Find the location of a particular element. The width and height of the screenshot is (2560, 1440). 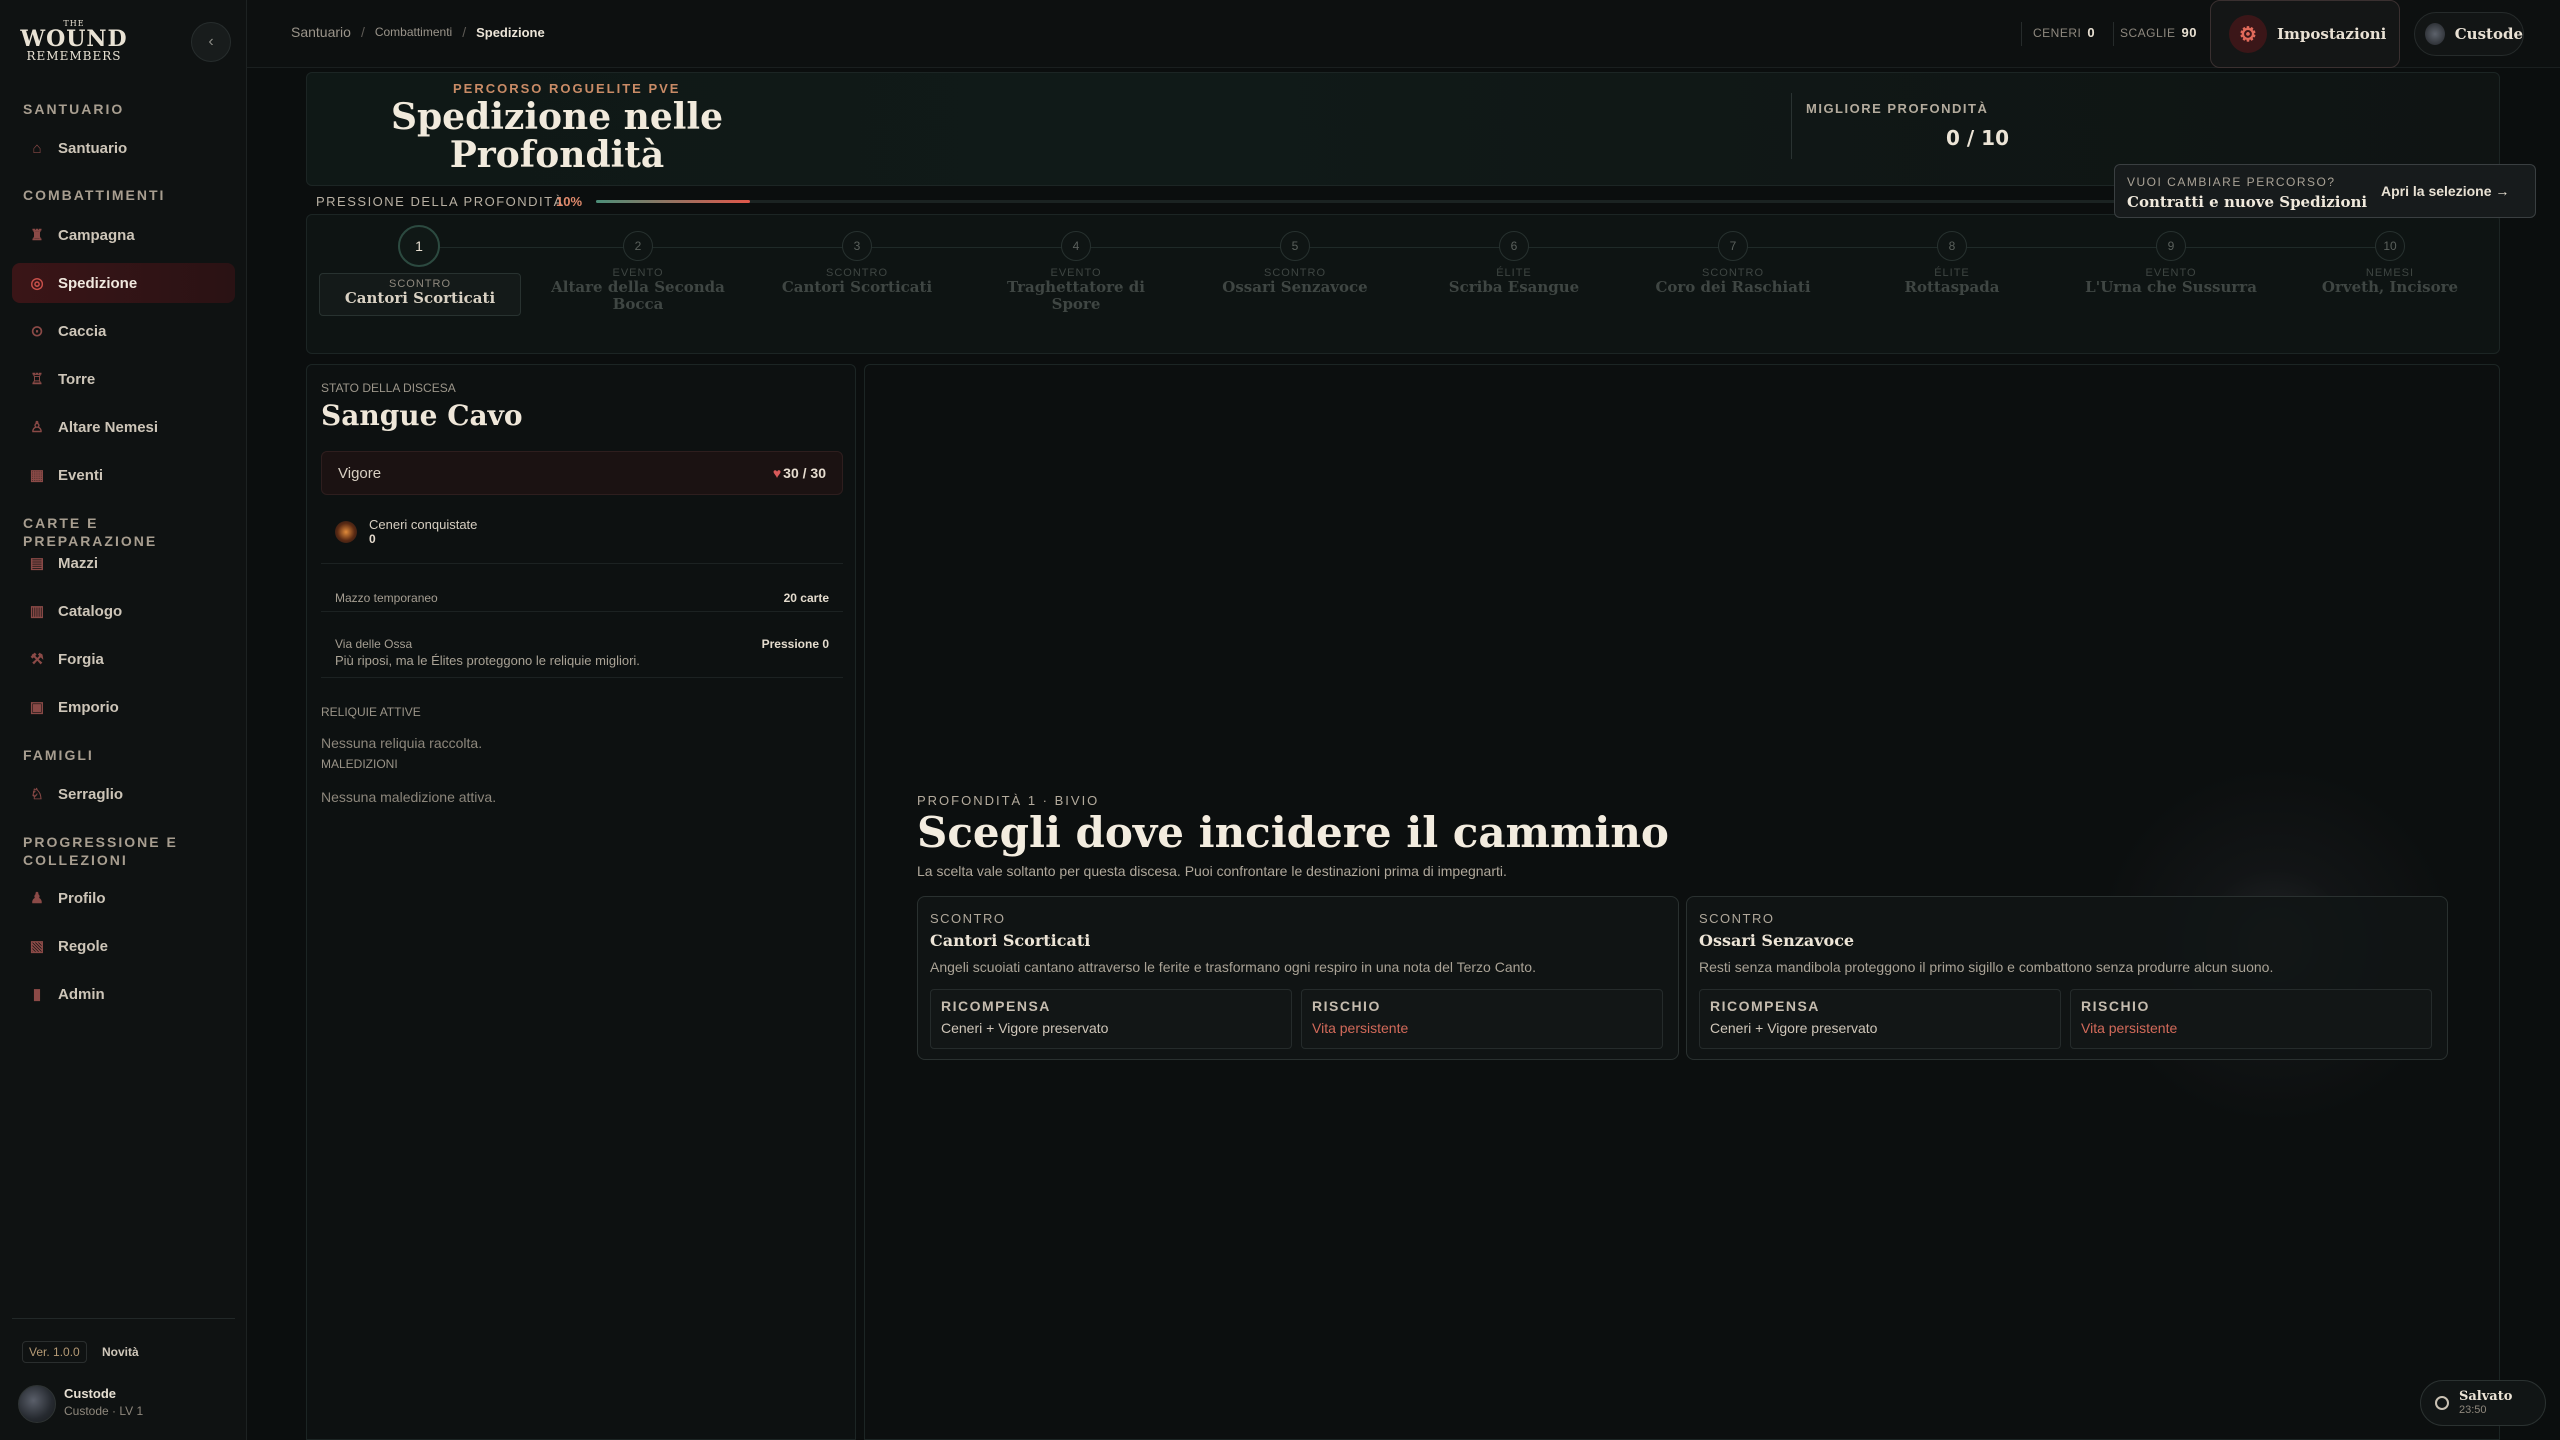

sidebar-item-regole: ▧ Regole is located at coordinates (123, 946).